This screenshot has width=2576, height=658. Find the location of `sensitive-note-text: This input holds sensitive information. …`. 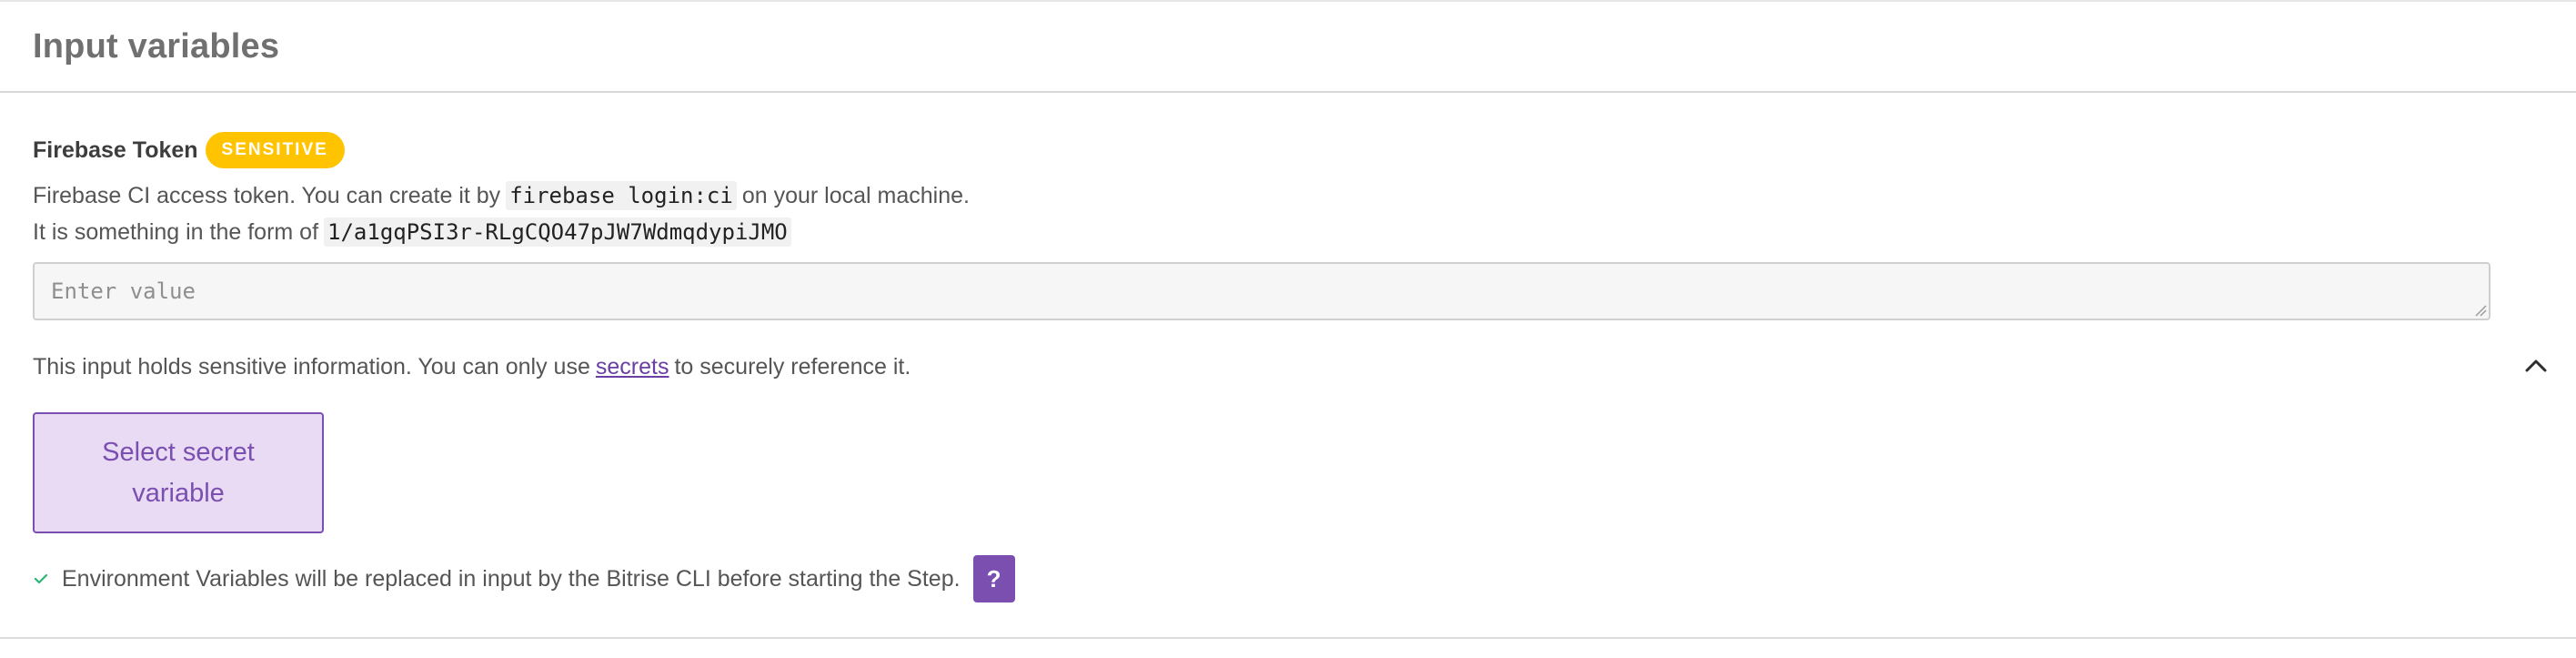

sensitive-note-text: This input holds sensitive information. … is located at coordinates (311, 366).